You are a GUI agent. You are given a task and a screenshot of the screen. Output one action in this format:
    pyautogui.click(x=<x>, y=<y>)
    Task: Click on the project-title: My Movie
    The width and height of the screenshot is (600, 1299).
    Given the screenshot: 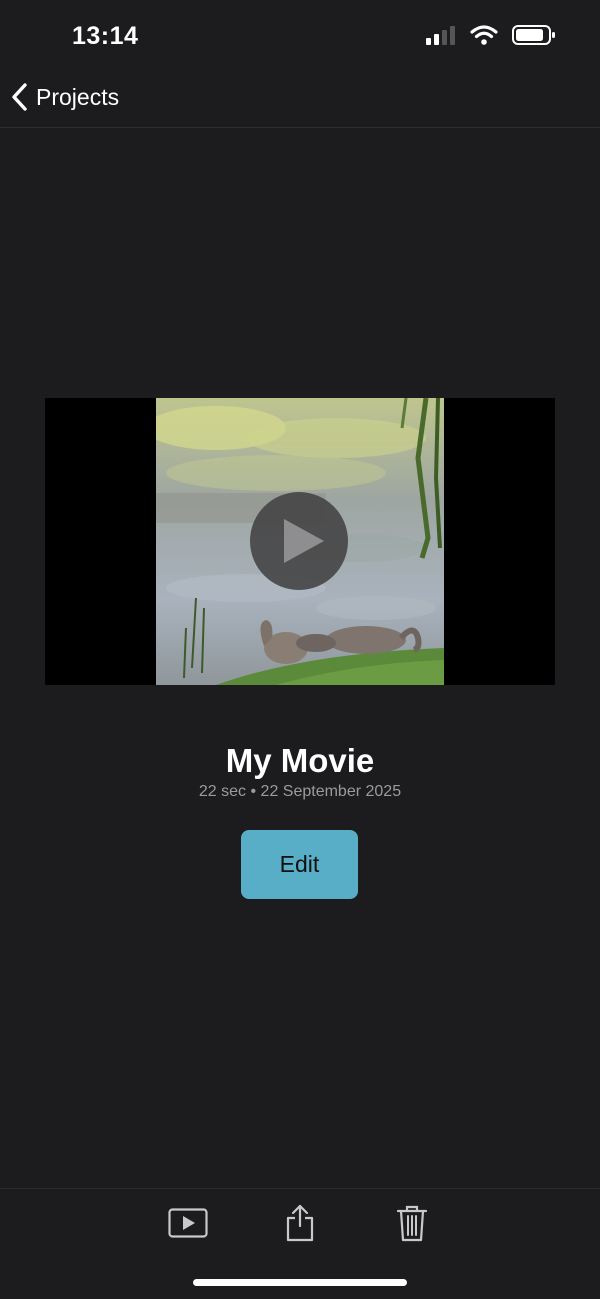 What is the action you would take?
    pyautogui.click(x=300, y=760)
    